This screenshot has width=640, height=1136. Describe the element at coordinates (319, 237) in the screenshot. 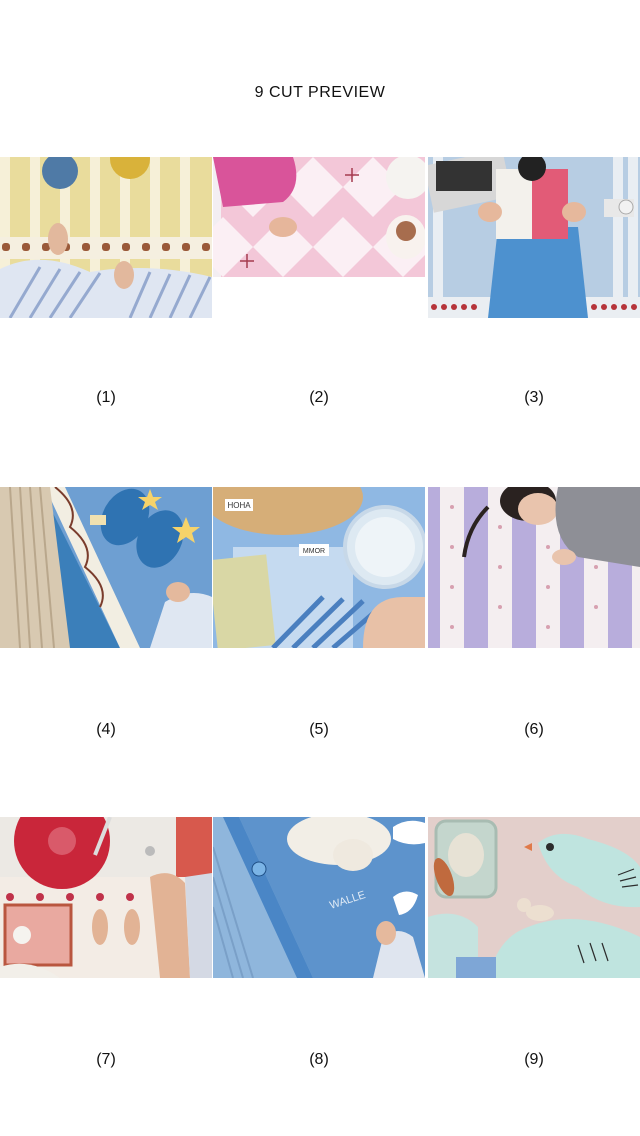

I see `cut-2-image` at that location.